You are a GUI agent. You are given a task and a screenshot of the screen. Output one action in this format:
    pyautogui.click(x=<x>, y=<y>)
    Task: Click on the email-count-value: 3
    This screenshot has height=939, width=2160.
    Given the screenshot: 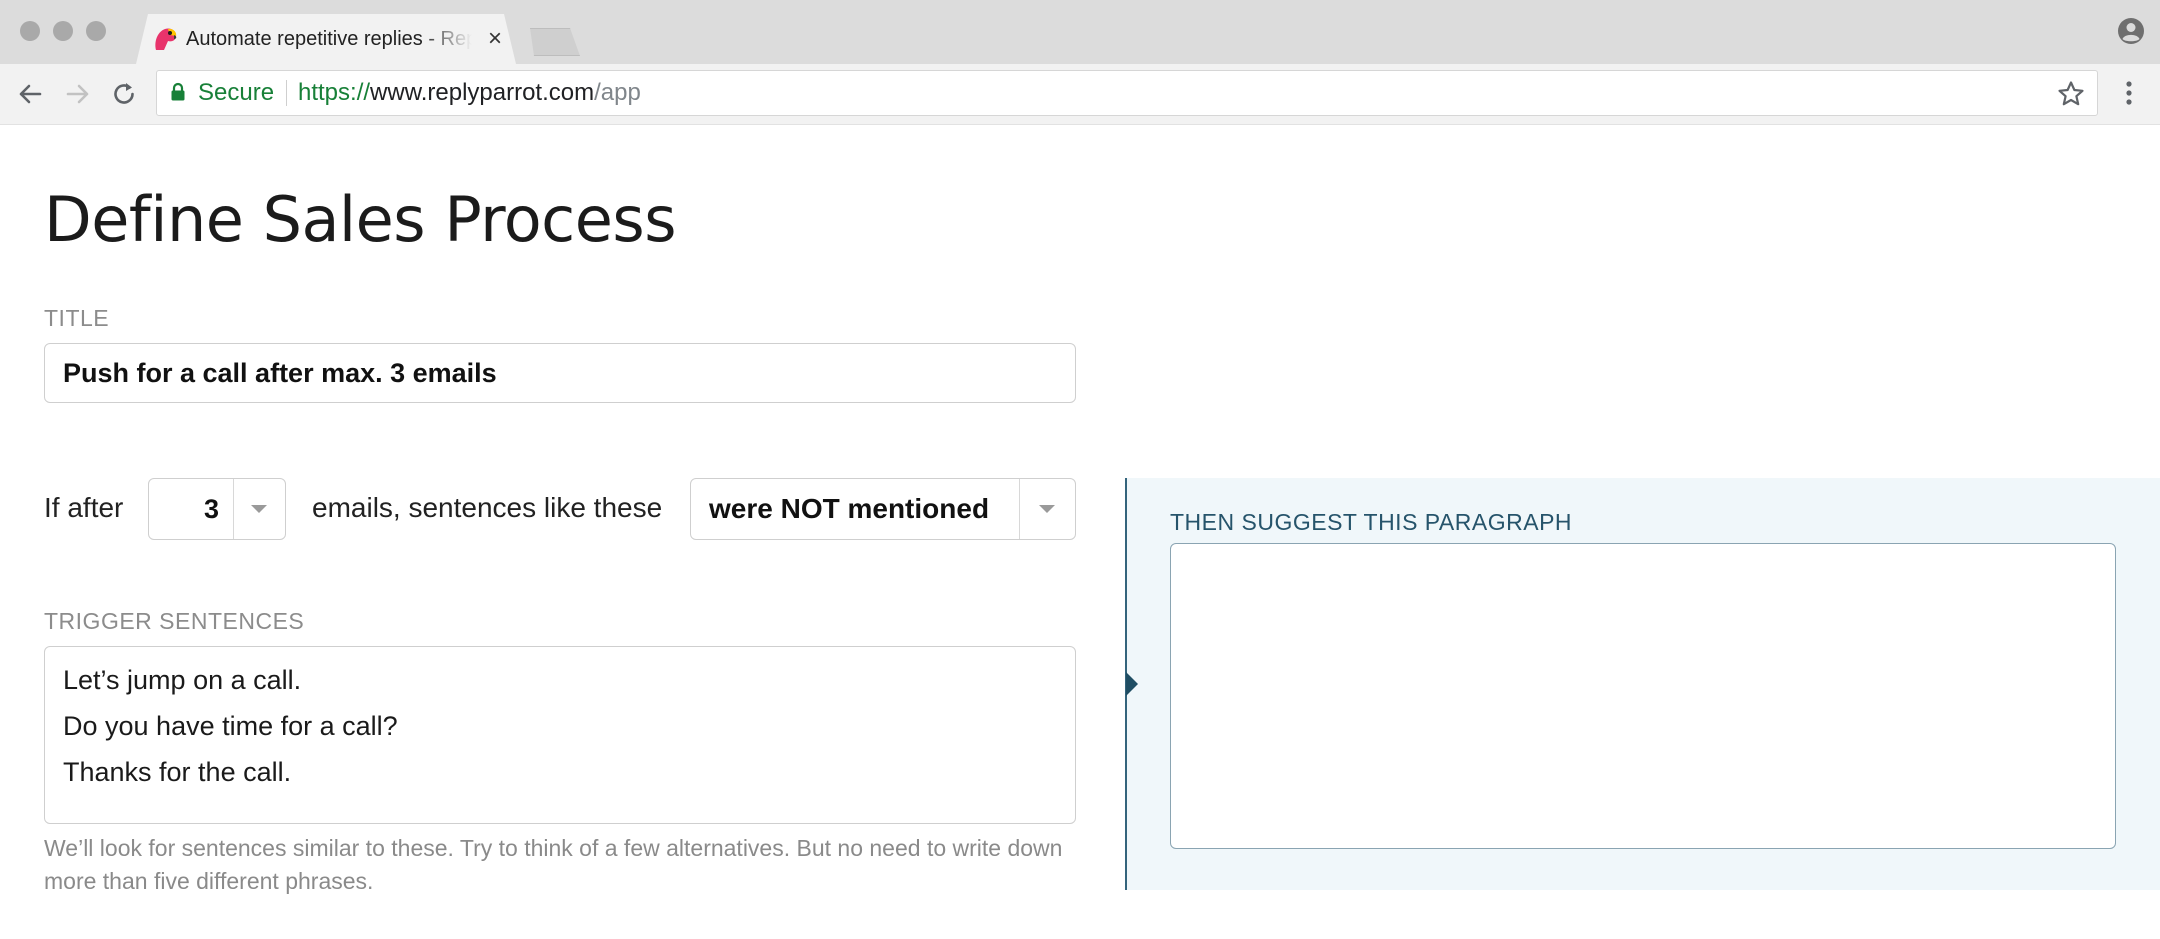 What is the action you would take?
    pyautogui.click(x=211, y=509)
    